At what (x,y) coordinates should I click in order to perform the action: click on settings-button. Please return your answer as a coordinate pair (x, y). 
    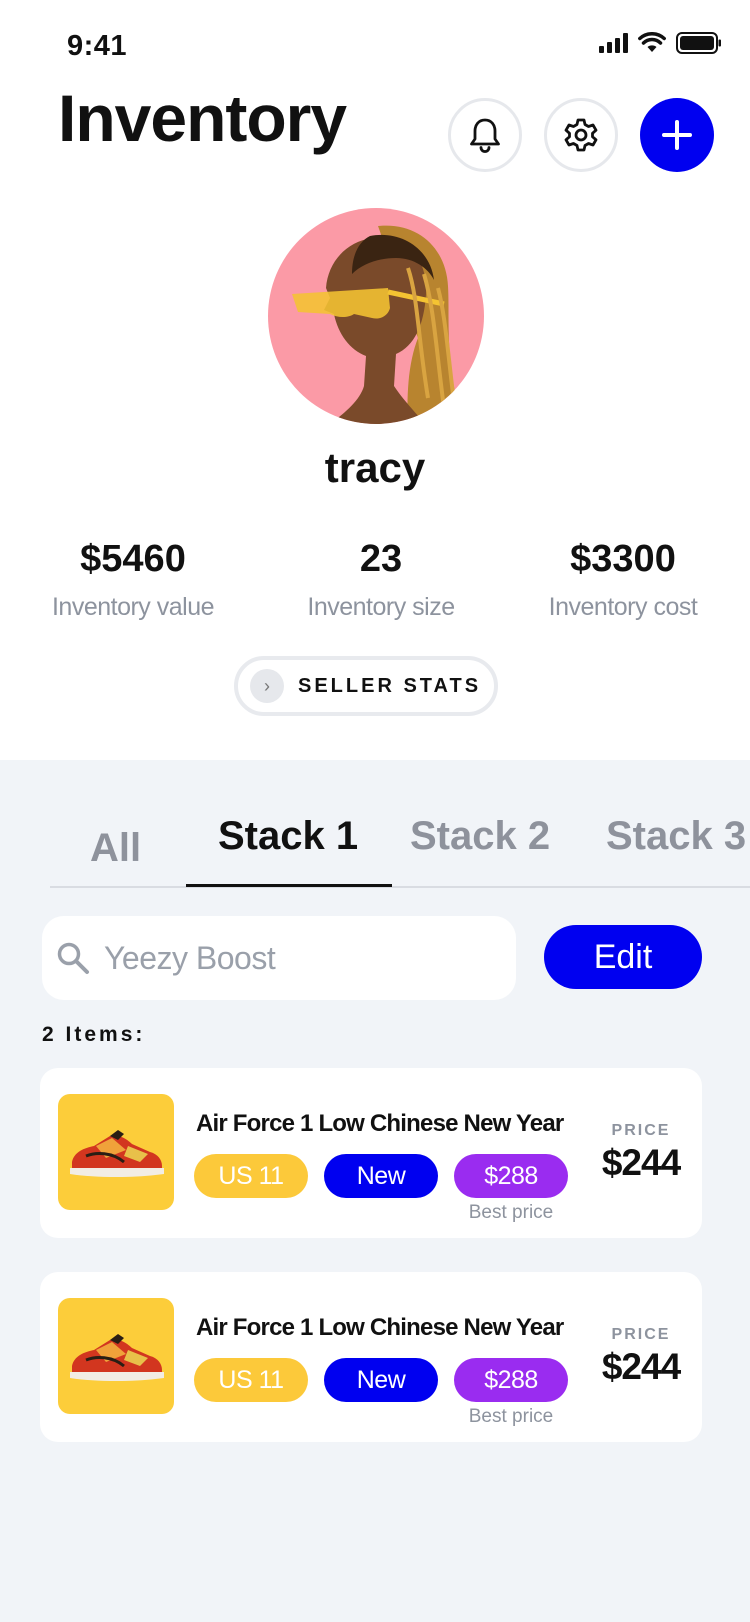
    Looking at the image, I should click on (581, 135).